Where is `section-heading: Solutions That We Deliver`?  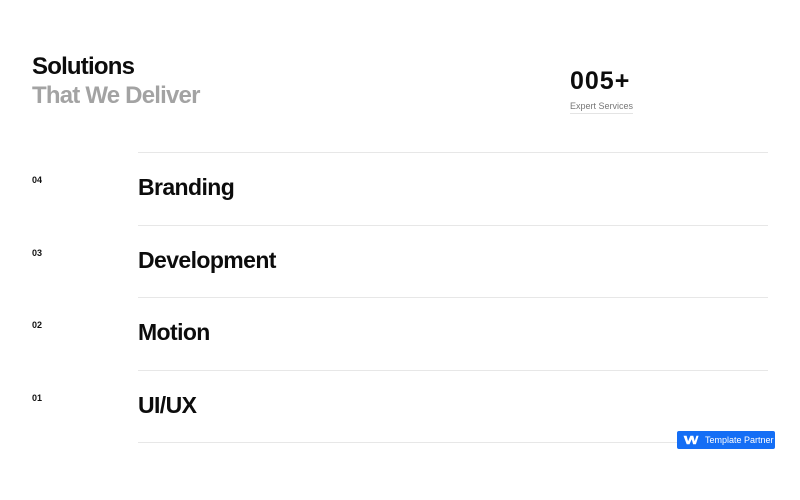 section-heading: Solutions That We Deliver is located at coordinates (116, 81).